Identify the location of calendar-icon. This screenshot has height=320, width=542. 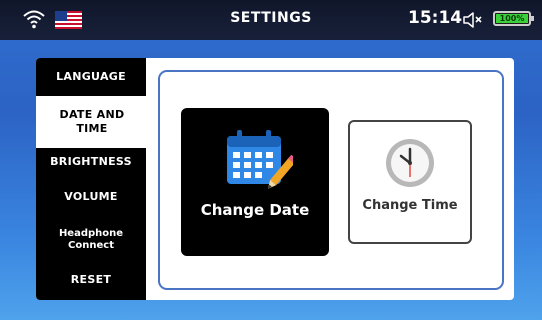
(260, 159).